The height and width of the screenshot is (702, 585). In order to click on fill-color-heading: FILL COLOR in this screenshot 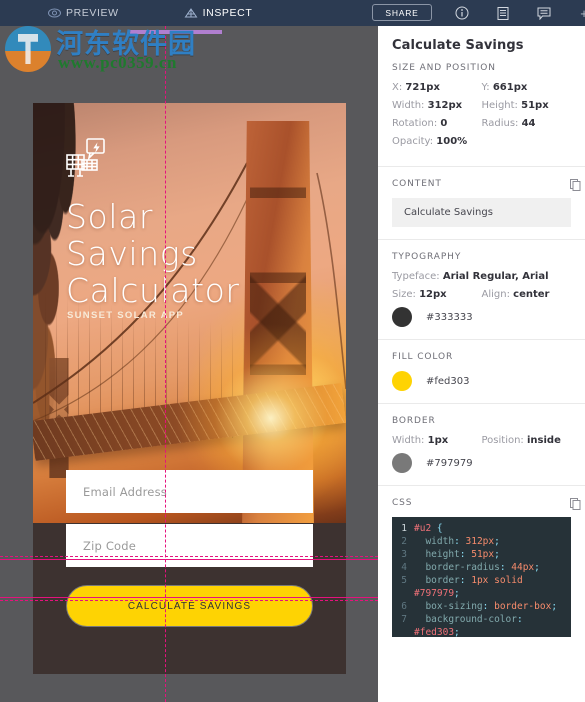, I will do `click(423, 357)`.